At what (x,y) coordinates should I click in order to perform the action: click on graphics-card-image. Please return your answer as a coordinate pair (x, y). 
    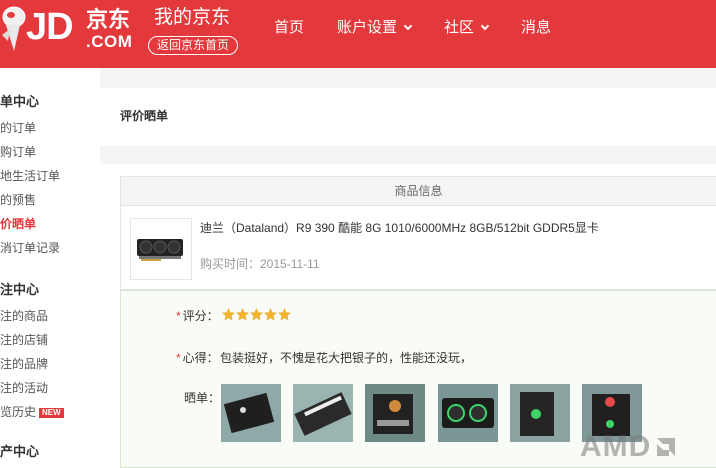
    Looking at the image, I should click on (160, 250).